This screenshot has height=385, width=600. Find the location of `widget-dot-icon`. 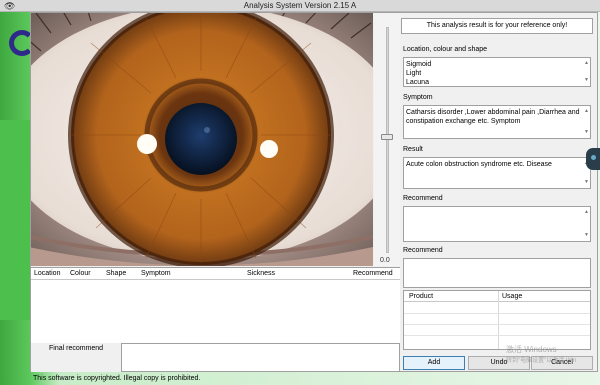

widget-dot-icon is located at coordinates (593, 157).